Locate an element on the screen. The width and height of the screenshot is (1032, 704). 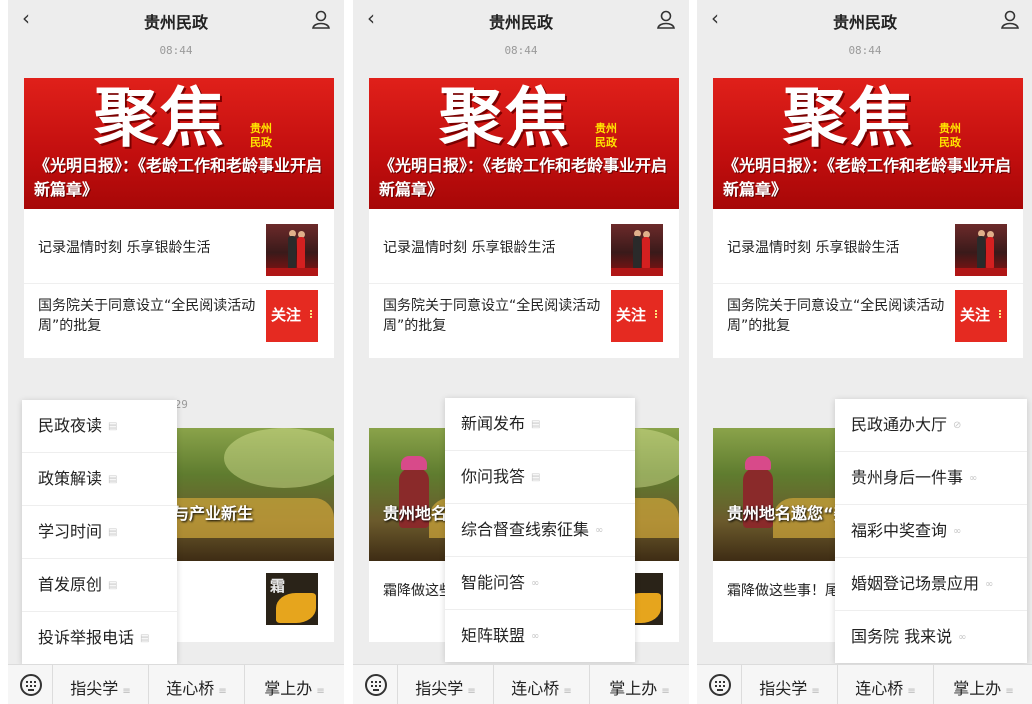
menu-item-juzhen-lianmeng: 矩阵联盟 ∞ is located at coordinates (540, 636).